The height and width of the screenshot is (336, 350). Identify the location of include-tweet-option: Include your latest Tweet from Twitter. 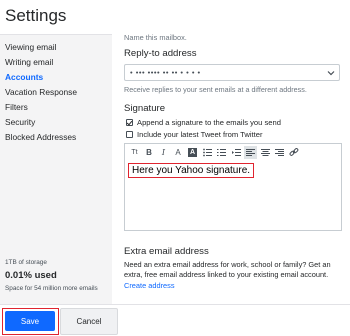
(194, 134).